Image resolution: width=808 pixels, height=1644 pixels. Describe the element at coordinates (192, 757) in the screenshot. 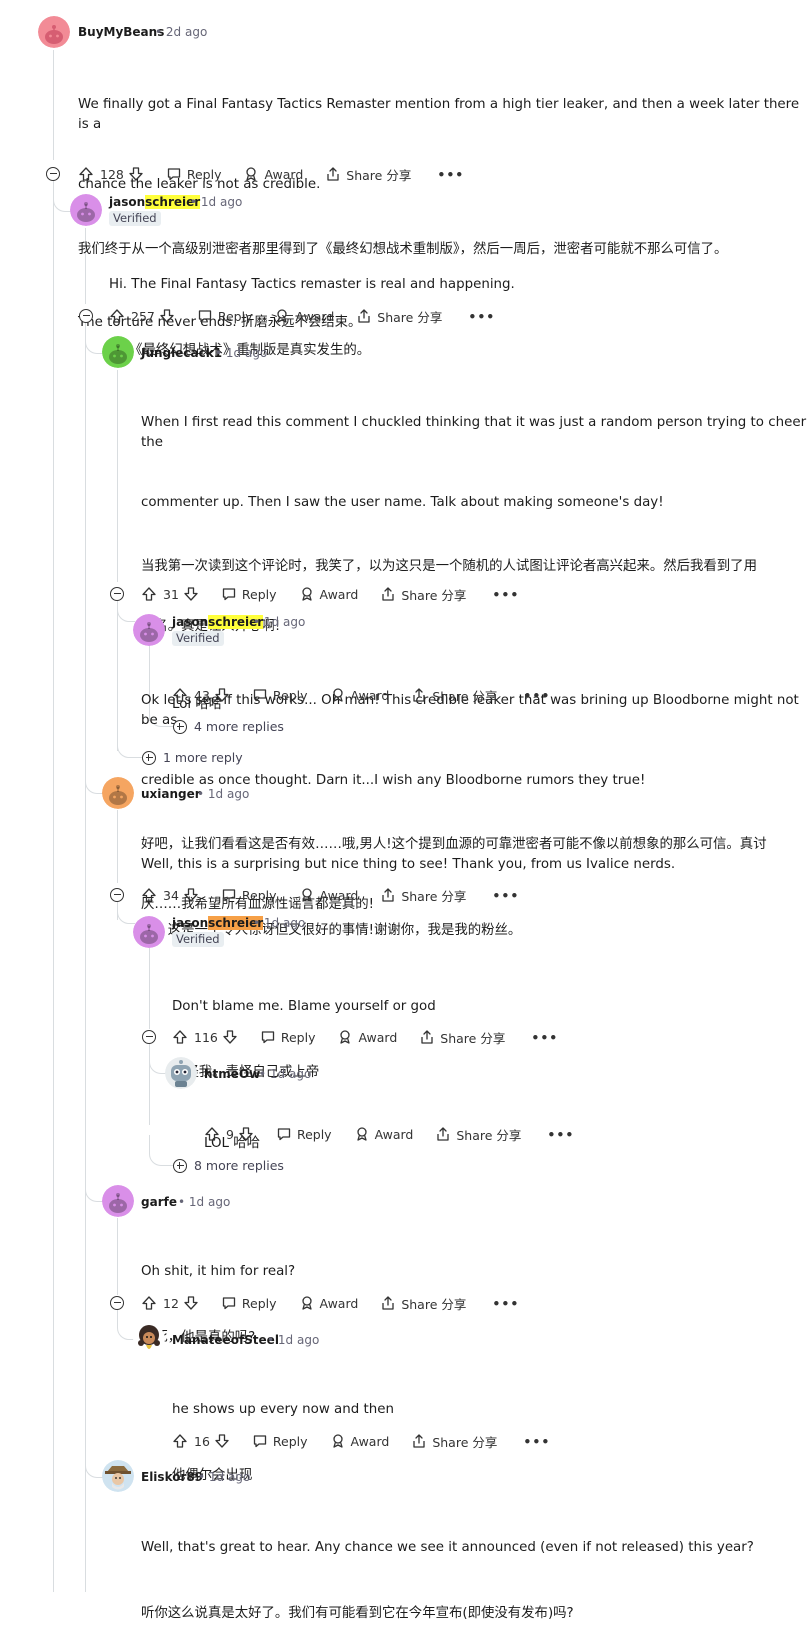

I see `more-replies: 1 more reply` at that location.